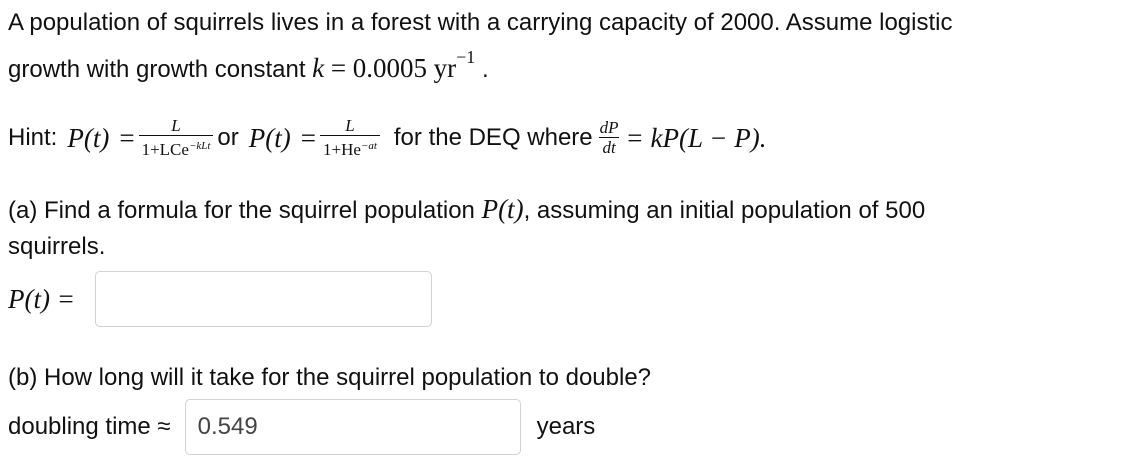 The width and height of the screenshot is (1136, 476). Describe the element at coordinates (338, 68) in the screenshot. I see `equals-sign: =` at that location.